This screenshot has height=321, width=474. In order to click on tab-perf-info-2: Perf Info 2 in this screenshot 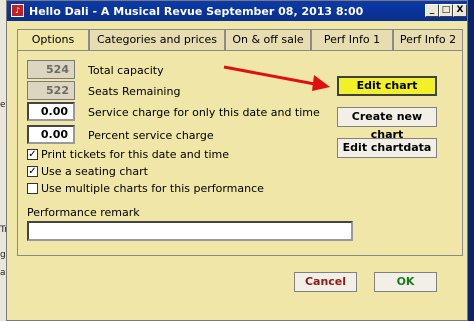, I will do `click(428, 40)`.